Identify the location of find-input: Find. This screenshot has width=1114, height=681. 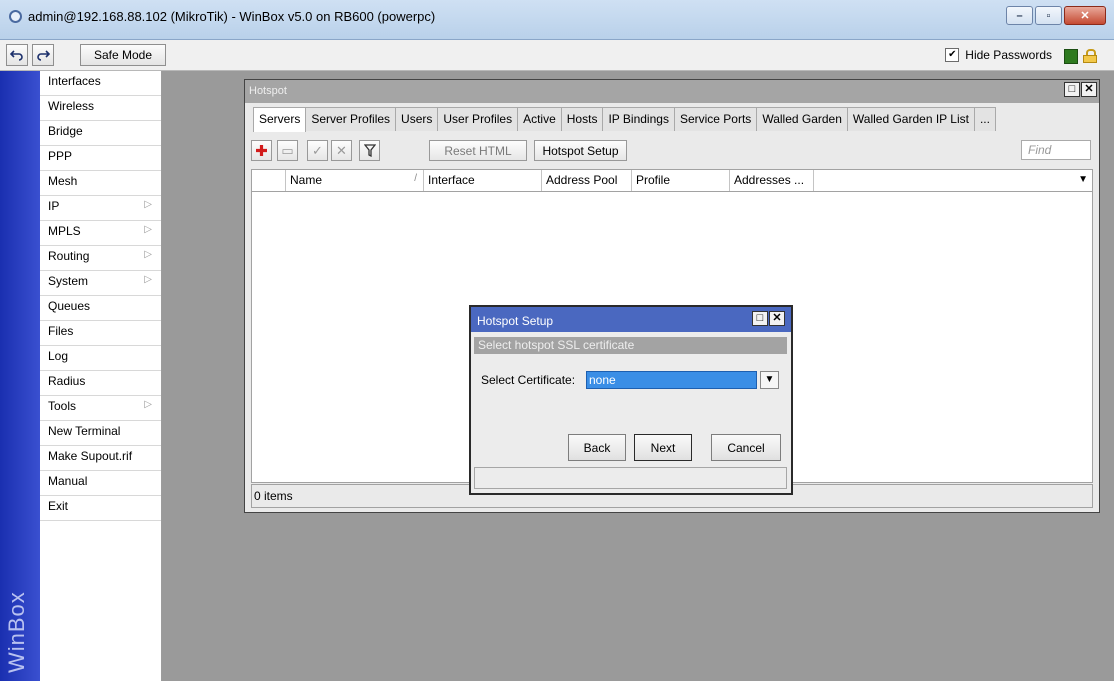
(1056, 150).